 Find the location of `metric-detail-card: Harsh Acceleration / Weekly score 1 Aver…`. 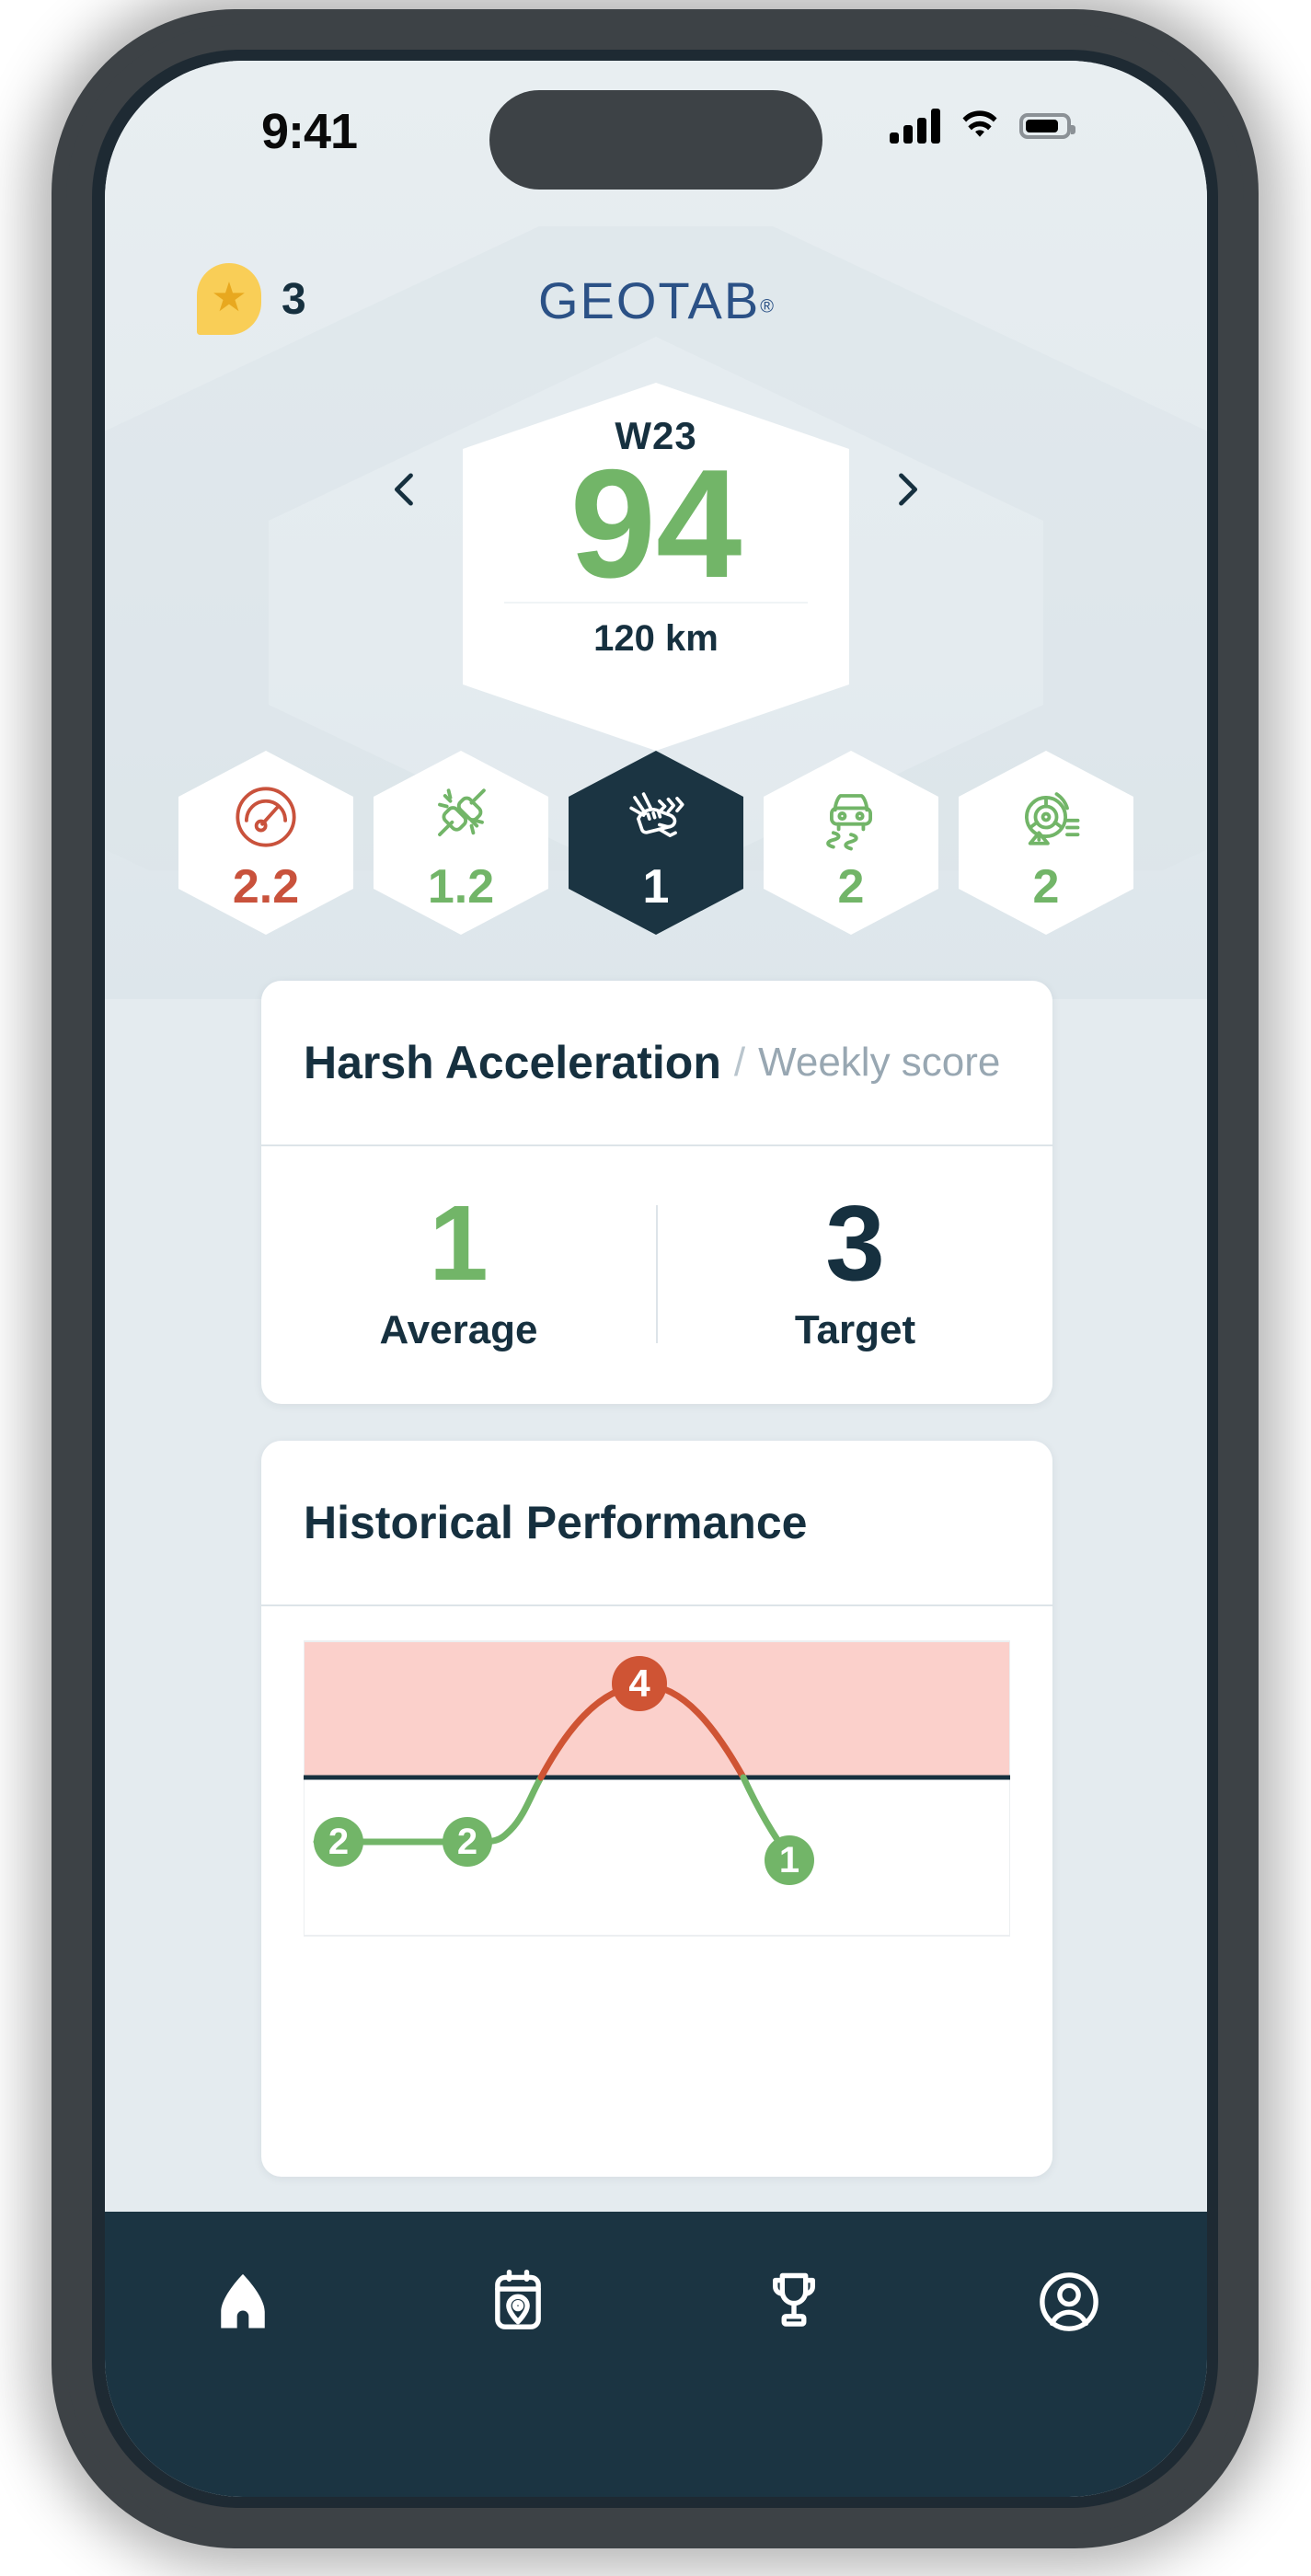

metric-detail-card: Harsh Acceleration / Weekly score 1 Aver… is located at coordinates (656, 1192).